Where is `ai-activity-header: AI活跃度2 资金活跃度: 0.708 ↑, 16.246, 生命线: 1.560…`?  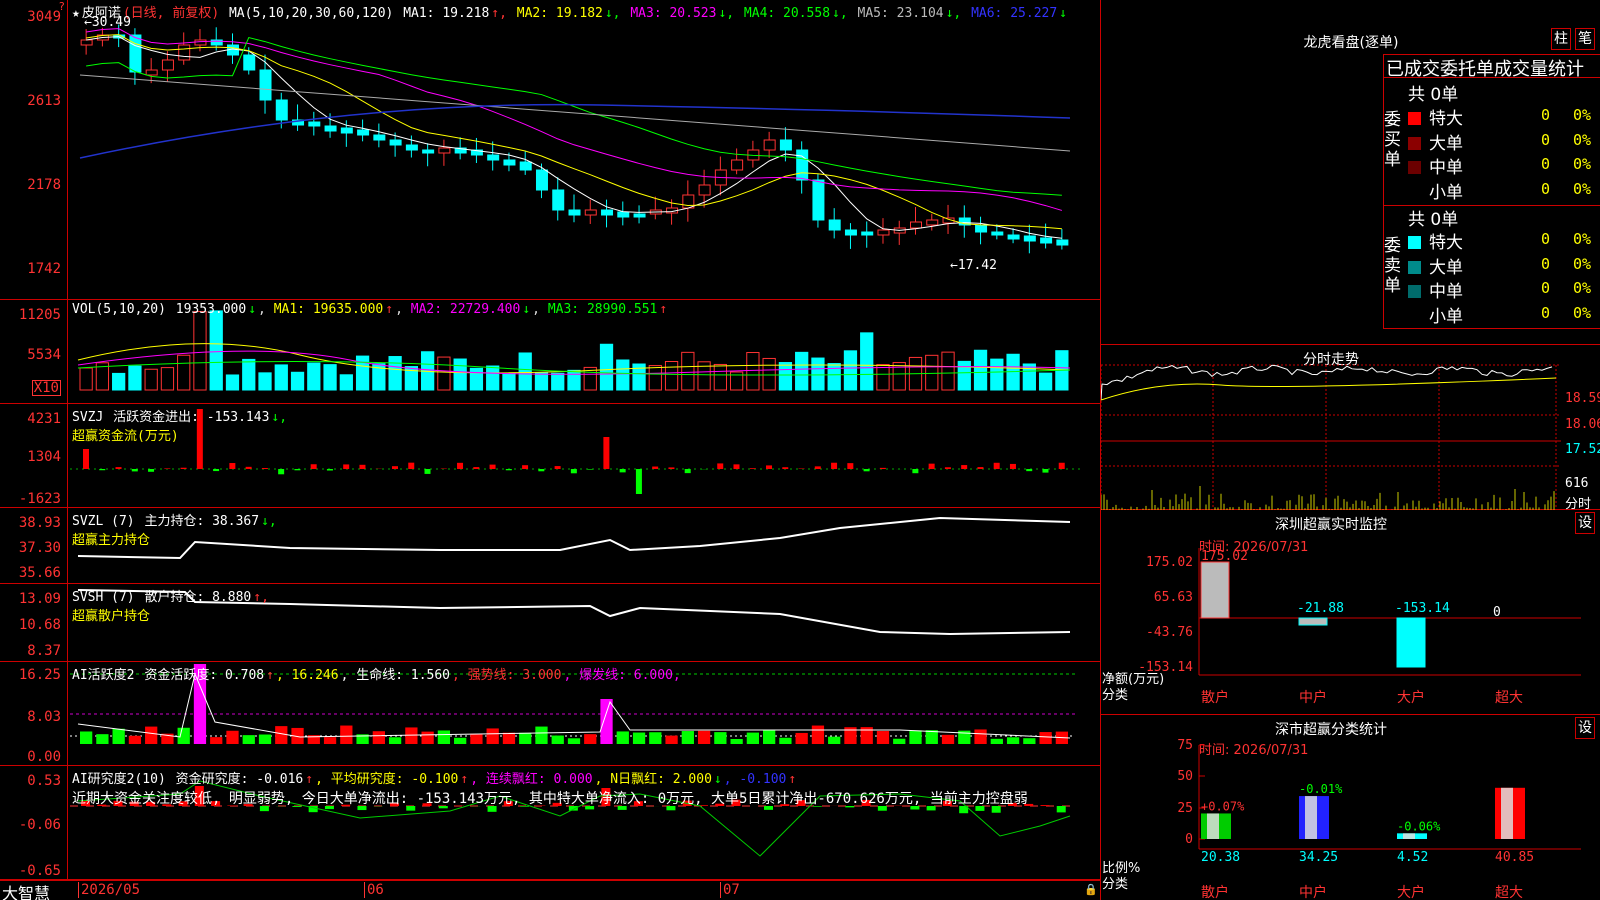 ai-activity-header: AI活跃度2 资金活跃度: 0.708 ↑, 16.246, 生命线: 1.560… is located at coordinates (376, 675).